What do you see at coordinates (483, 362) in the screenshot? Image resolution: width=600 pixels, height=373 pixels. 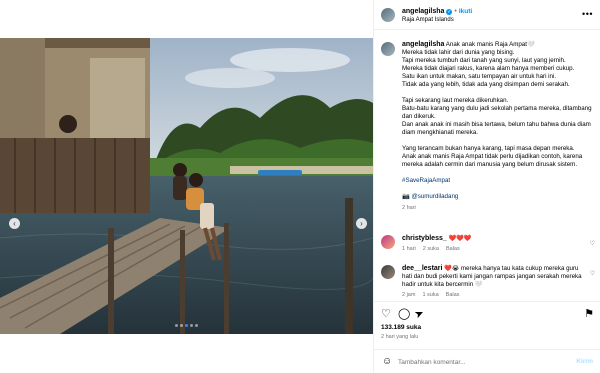 I see `comment-input` at bounding box center [483, 362].